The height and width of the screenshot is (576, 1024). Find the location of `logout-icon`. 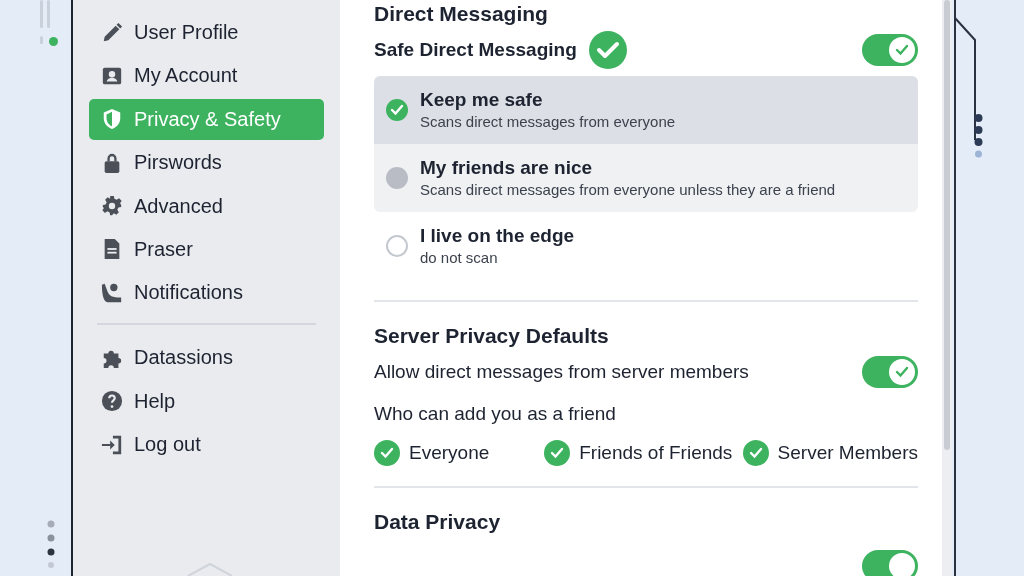

logout-icon is located at coordinates (112, 444).